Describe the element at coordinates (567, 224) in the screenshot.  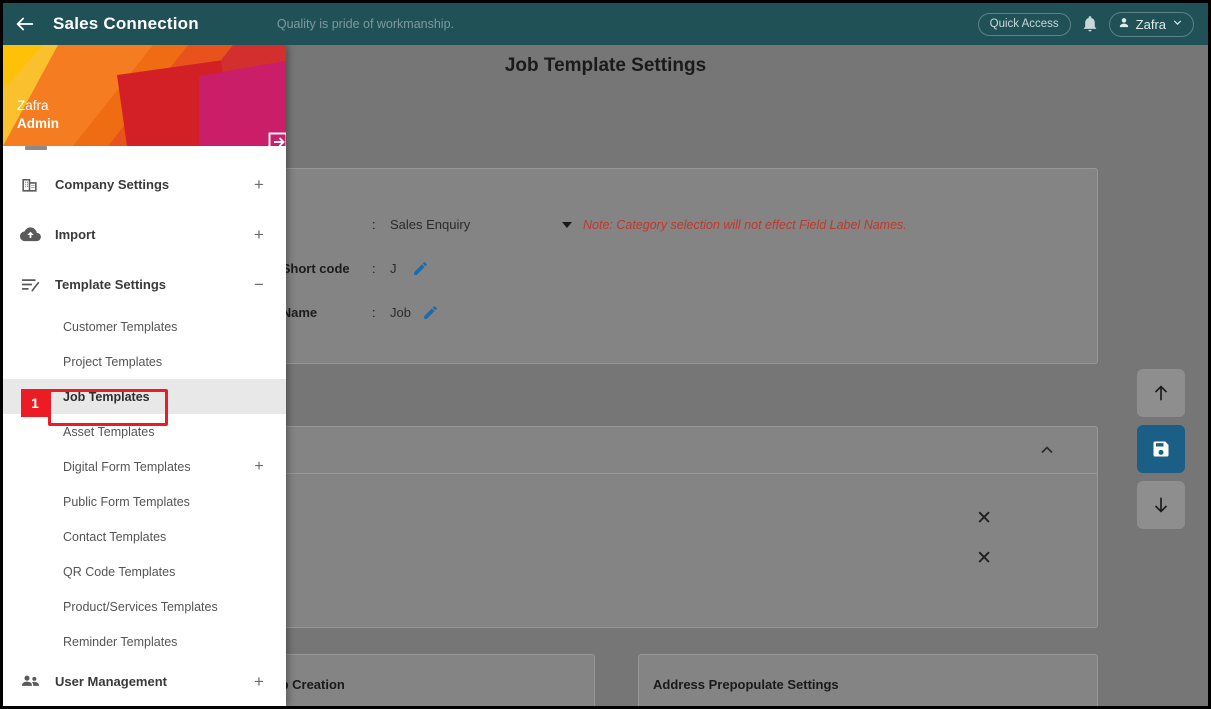
I see `caret-down-icon` at that location.